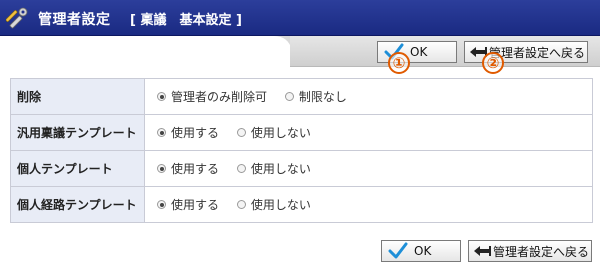 This screenshot has width=600, height=266. I want to click on option-label: 制限なし, so click(322, 97).